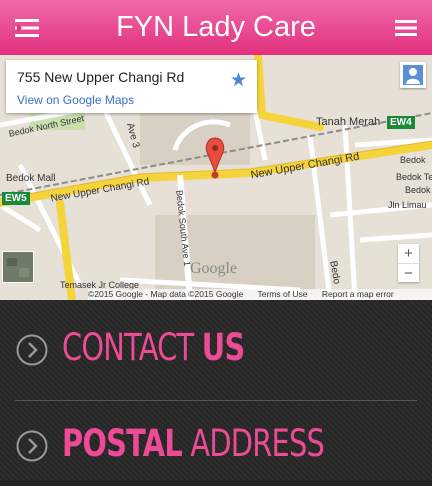  Describe the element at coordinates (122, 443) in the screenshot. I see `postal-address-heading-bold: POSTAL` at that location.